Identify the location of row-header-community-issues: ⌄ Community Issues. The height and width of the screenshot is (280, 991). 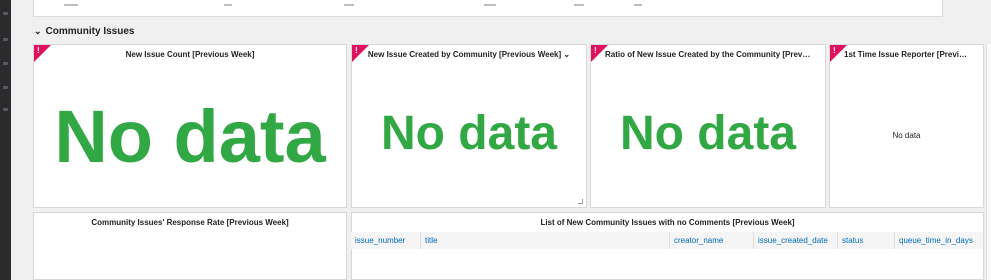
(84, 31).